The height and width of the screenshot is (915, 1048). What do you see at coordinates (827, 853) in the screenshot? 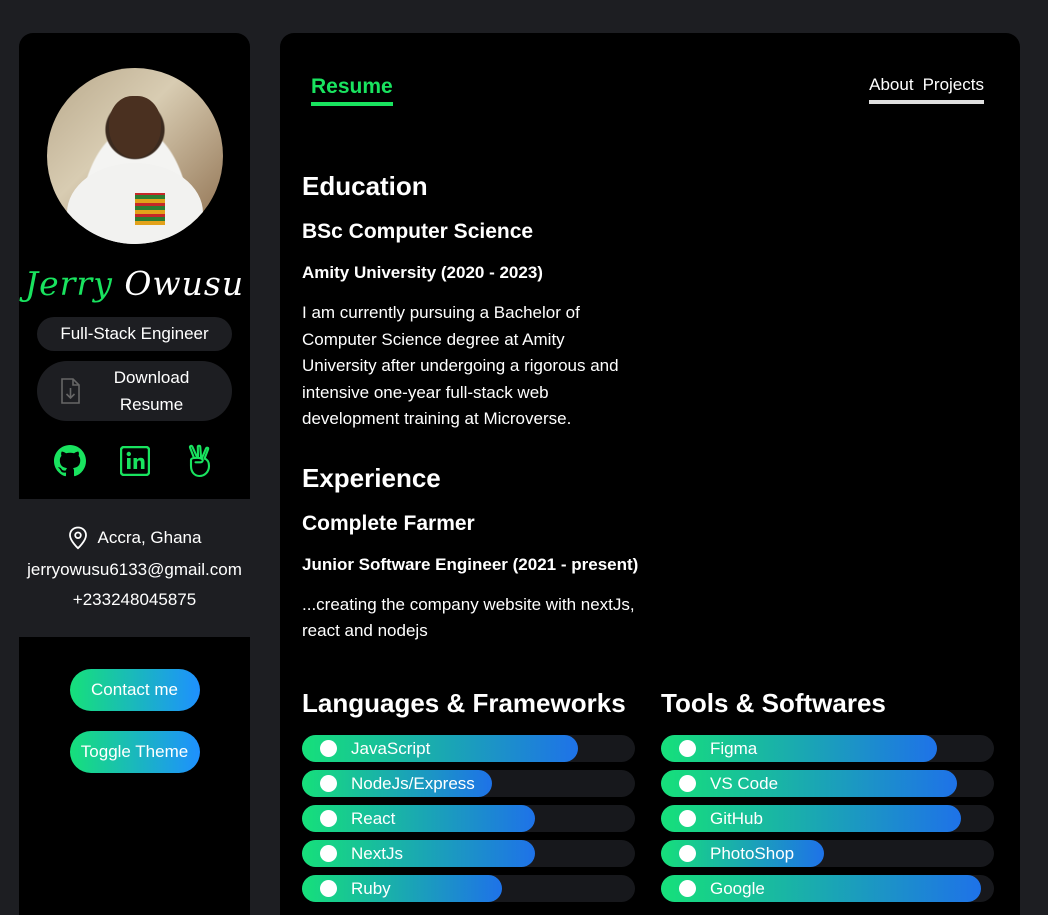
I see `skill-bar: PhotoShop` at bounding box center [827, 853].